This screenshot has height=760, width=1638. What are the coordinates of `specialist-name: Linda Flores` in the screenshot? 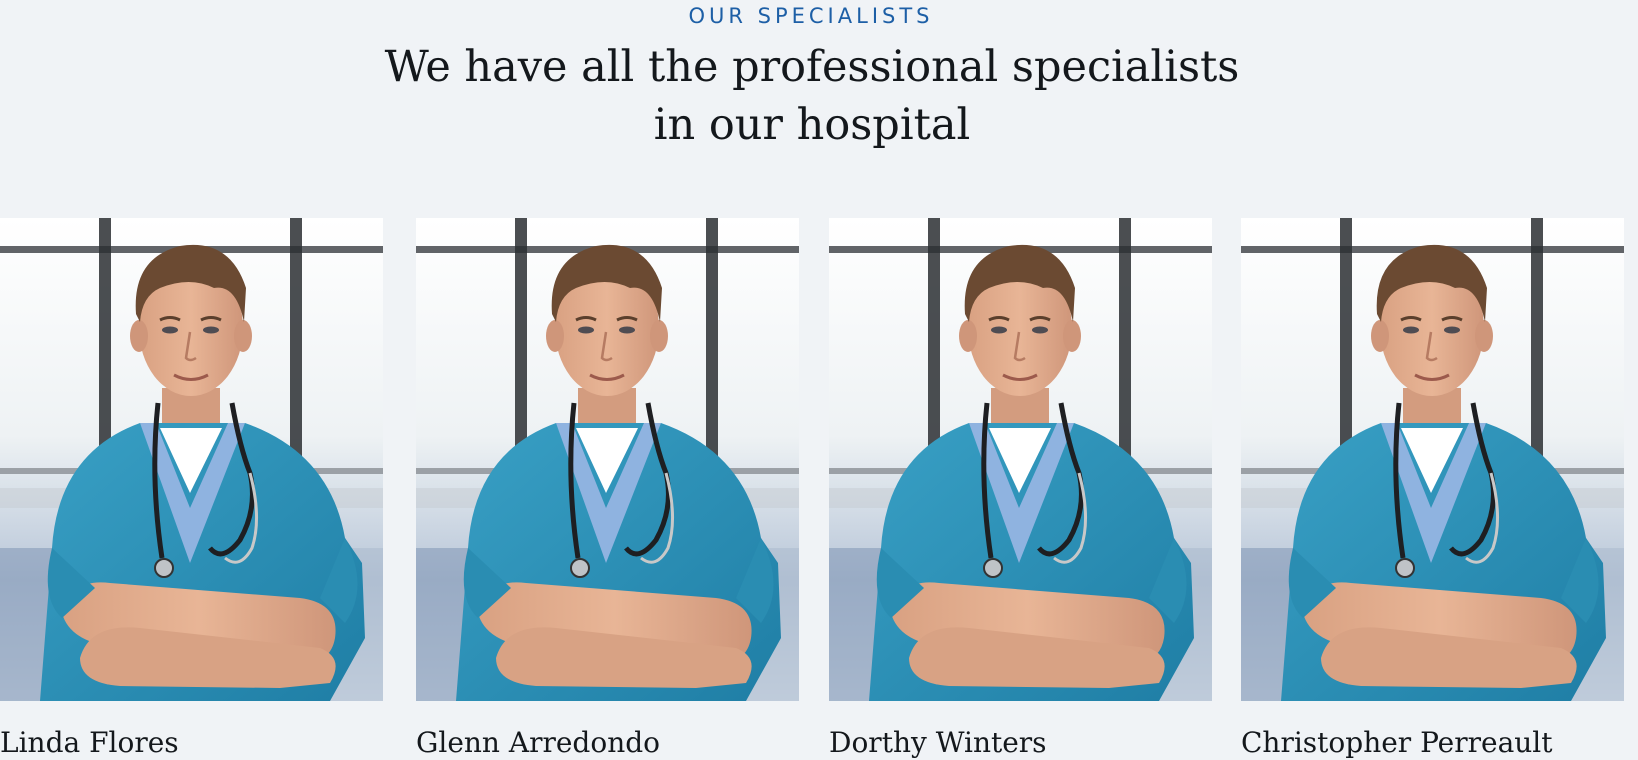 It's located at (191, 742).